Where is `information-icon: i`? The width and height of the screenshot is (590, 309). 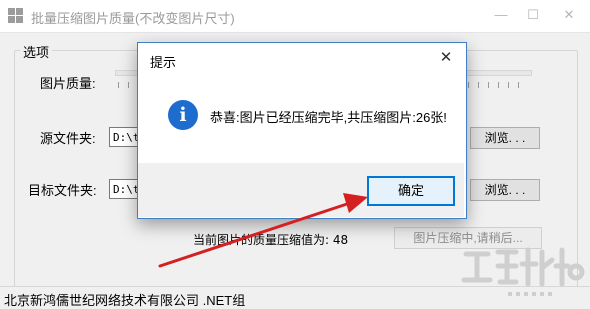 information-icon: i is located at coordinates (183, 115).